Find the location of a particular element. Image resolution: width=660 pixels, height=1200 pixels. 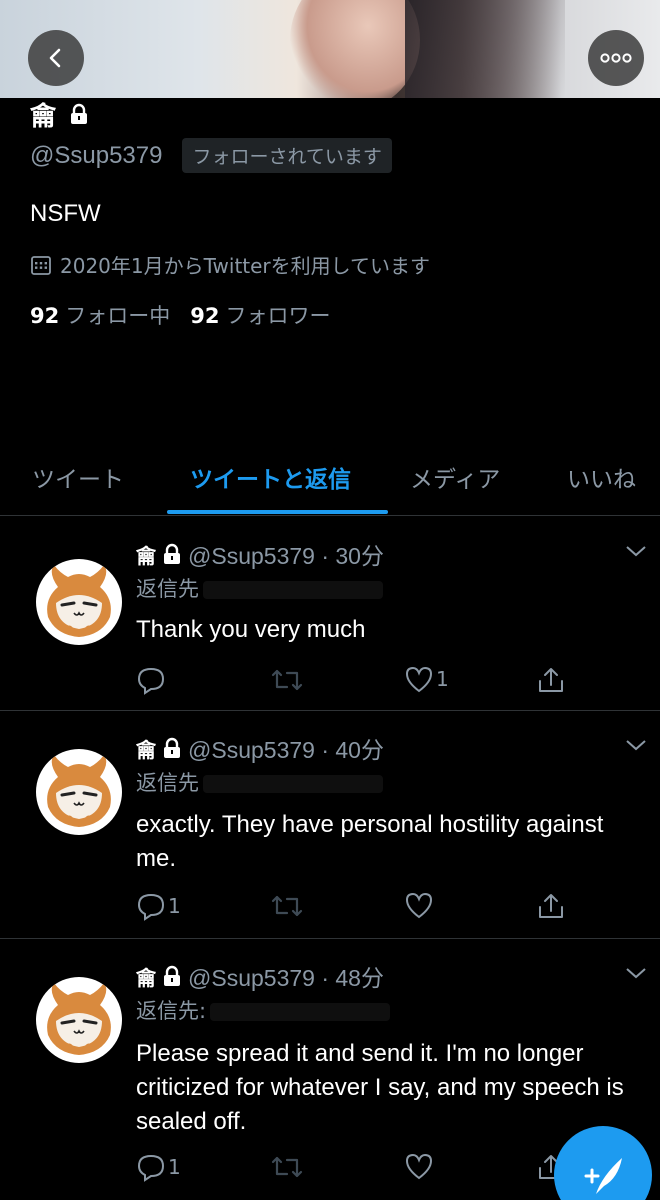

handle-row: @Ssup5379 フォローされています is located at coordinates (211, 155).